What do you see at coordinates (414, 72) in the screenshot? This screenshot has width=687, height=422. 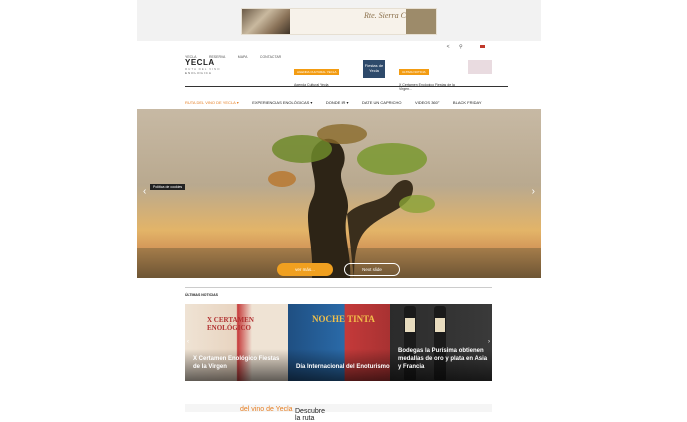 I see `promo-news-tag: ULTIMA NOTICIA` at bounding box center [414, 72].